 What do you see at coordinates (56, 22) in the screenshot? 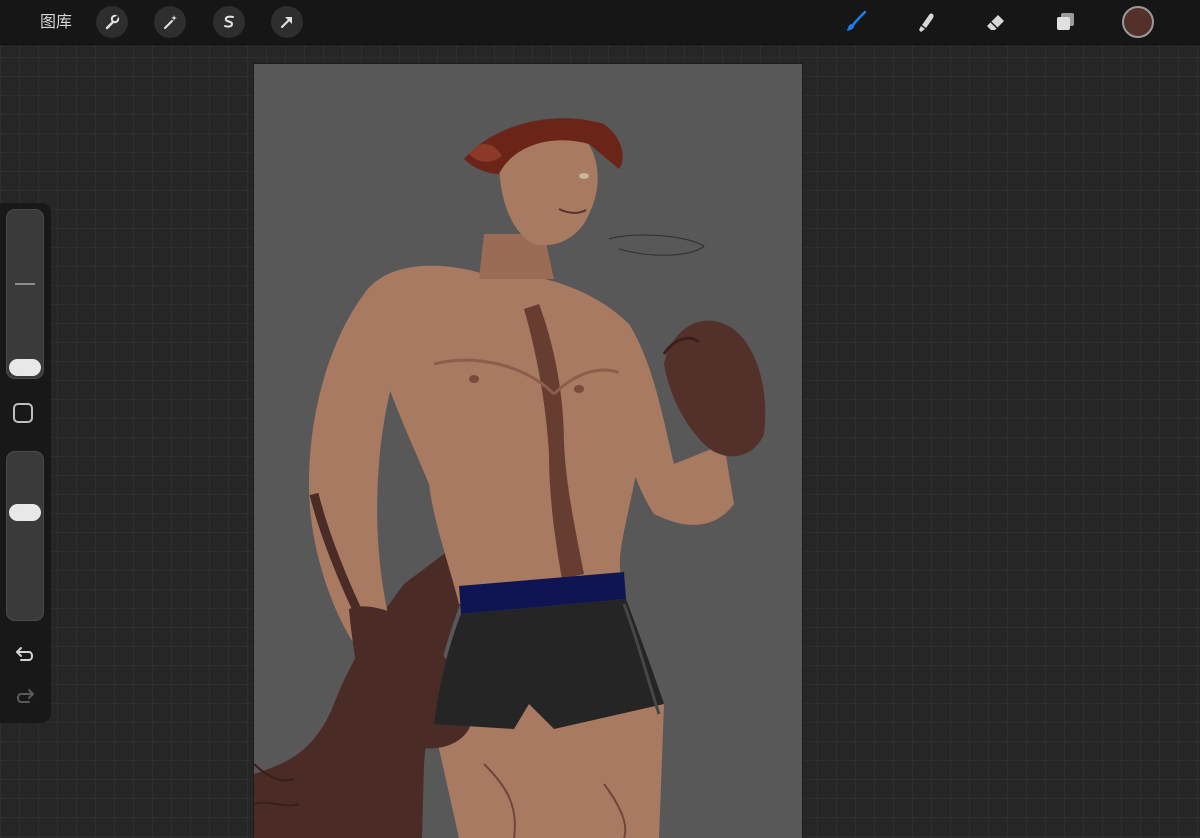
I see `gallery-link: 图库` at bounding box center [56, 22].